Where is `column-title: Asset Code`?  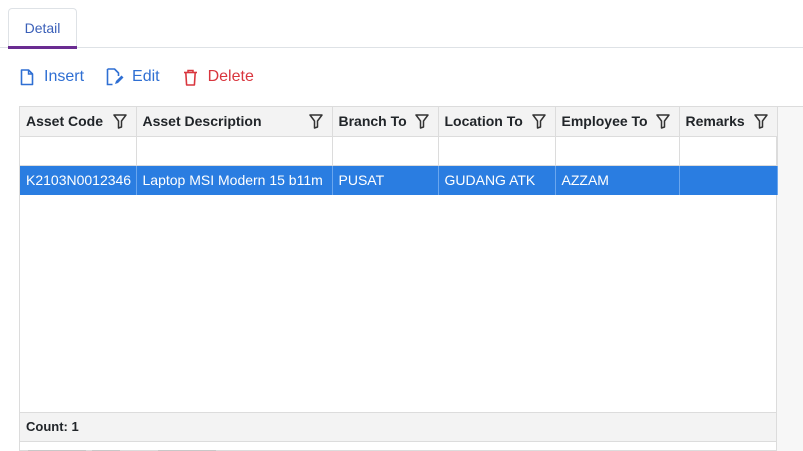 column-title: Asset Code is located at coordinates (65, 121).